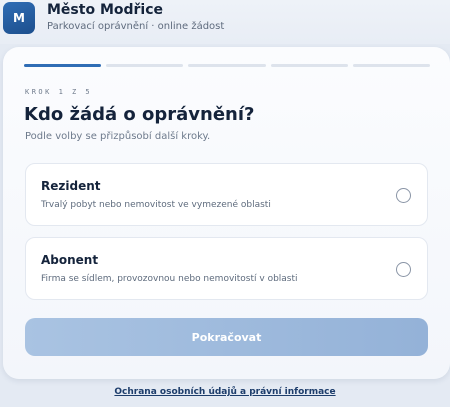 The image size is (450, 407). What do you see at coordinates (139, 114) in the screenshot?
I see `form-question: Kdo žádá o oprávnění?` at bounding box center [139, 114].